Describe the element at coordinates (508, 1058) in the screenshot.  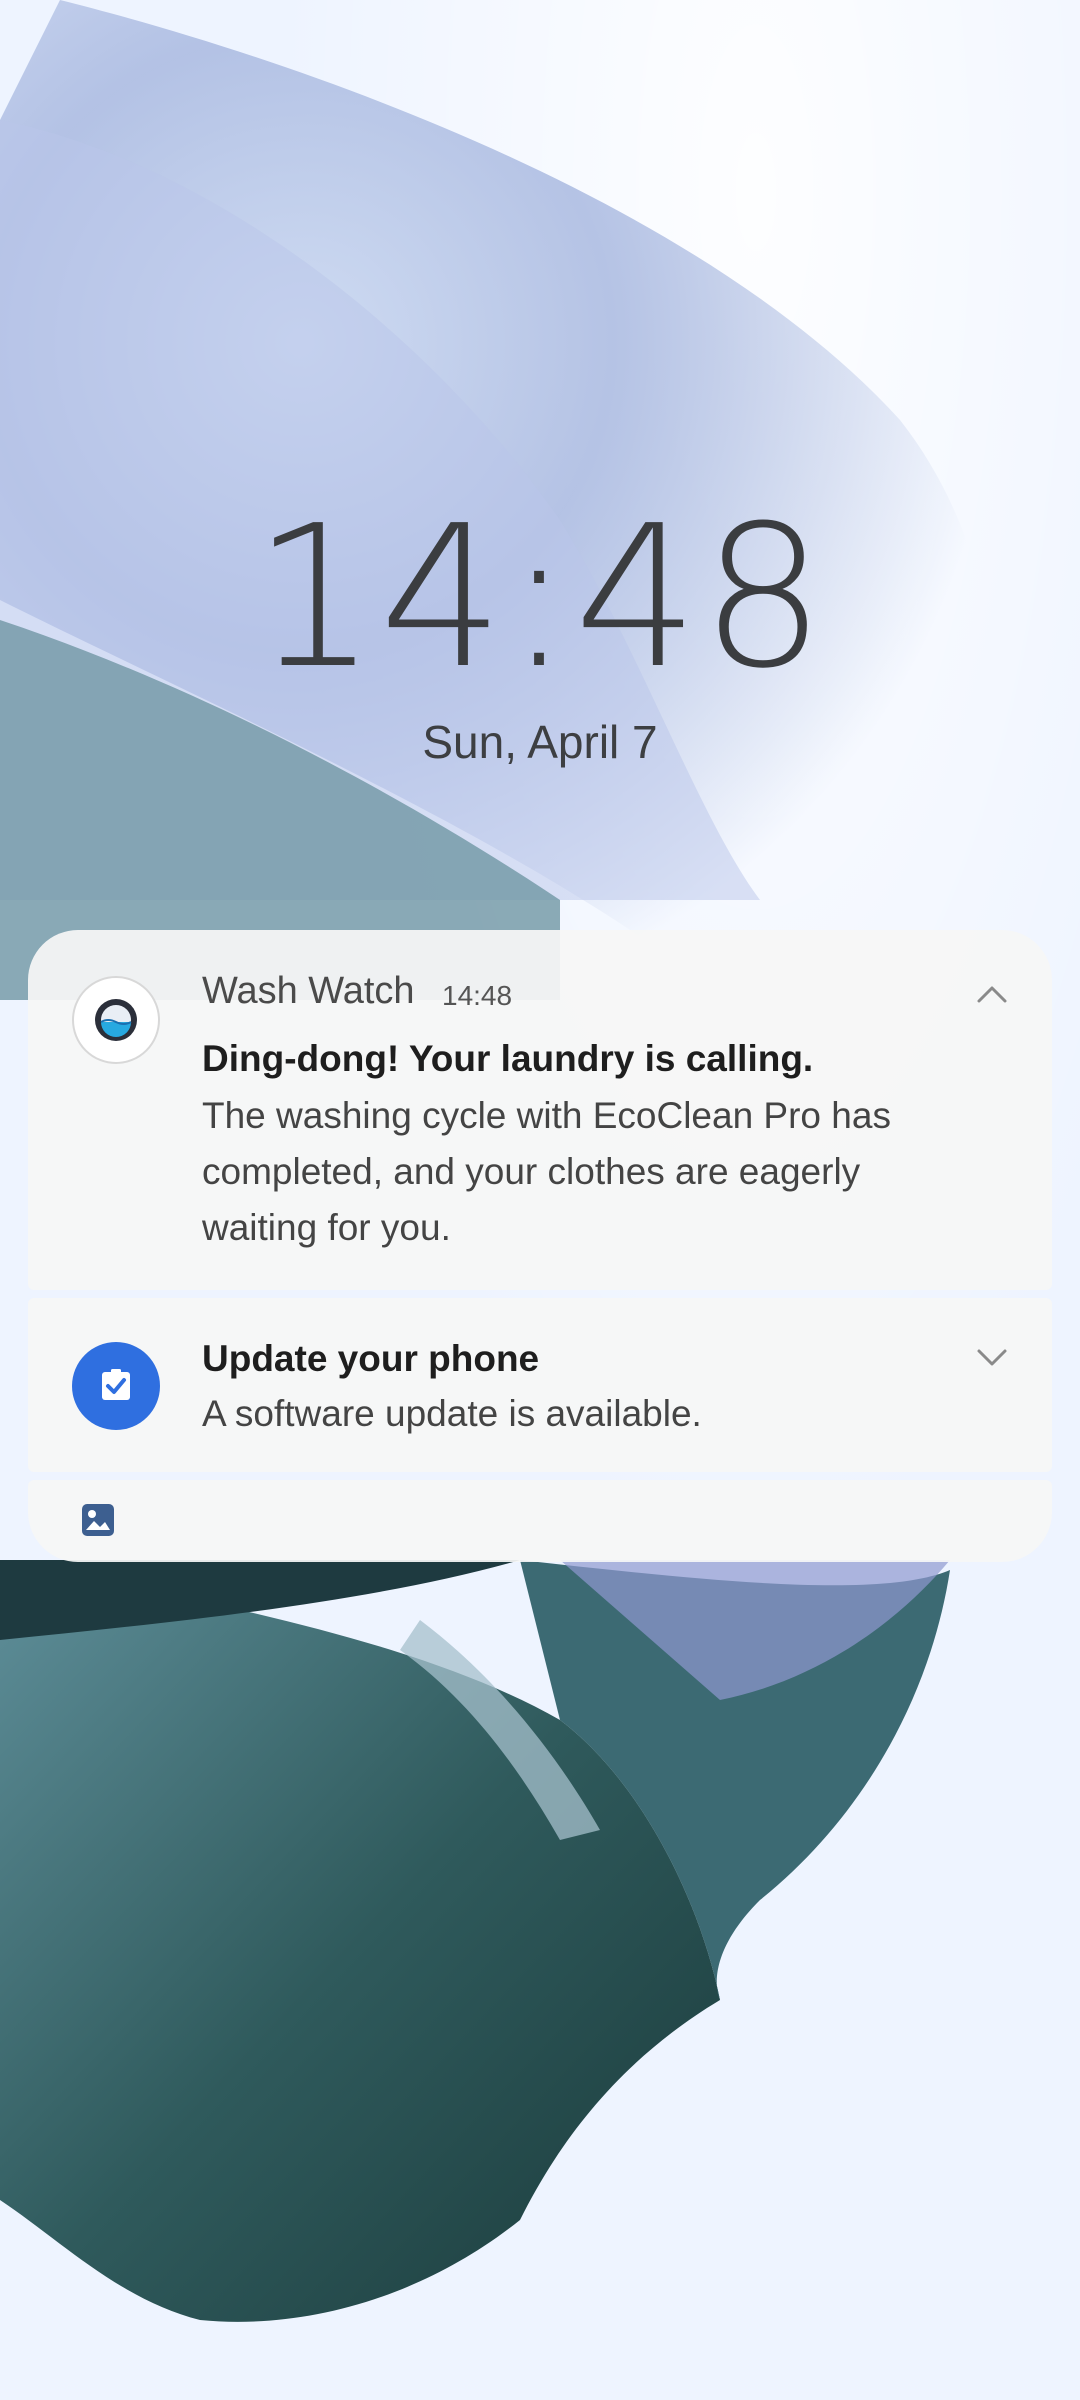
I see `notification-title: Ding-dong! Your laundry is calling.` at that location.